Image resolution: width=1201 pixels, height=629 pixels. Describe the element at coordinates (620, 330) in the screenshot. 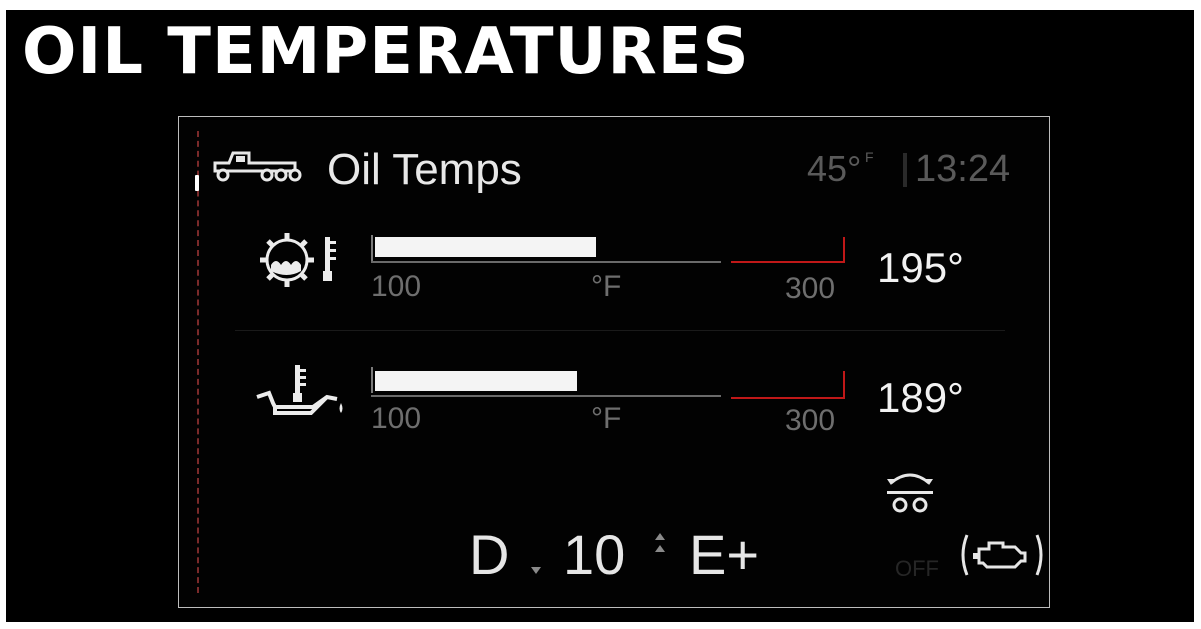

I see `divider` at that location.